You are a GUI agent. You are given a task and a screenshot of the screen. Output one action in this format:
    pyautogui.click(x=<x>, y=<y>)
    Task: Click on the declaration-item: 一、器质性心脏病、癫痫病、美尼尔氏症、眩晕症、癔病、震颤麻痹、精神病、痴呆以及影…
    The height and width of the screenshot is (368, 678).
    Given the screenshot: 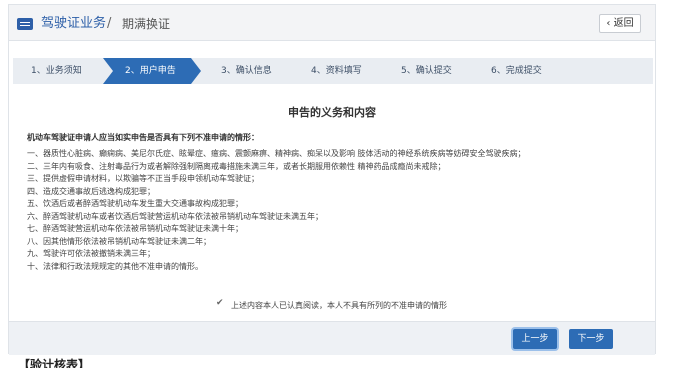 What is the action you would take?
    pyautogui.click(x=276, y=153)
    